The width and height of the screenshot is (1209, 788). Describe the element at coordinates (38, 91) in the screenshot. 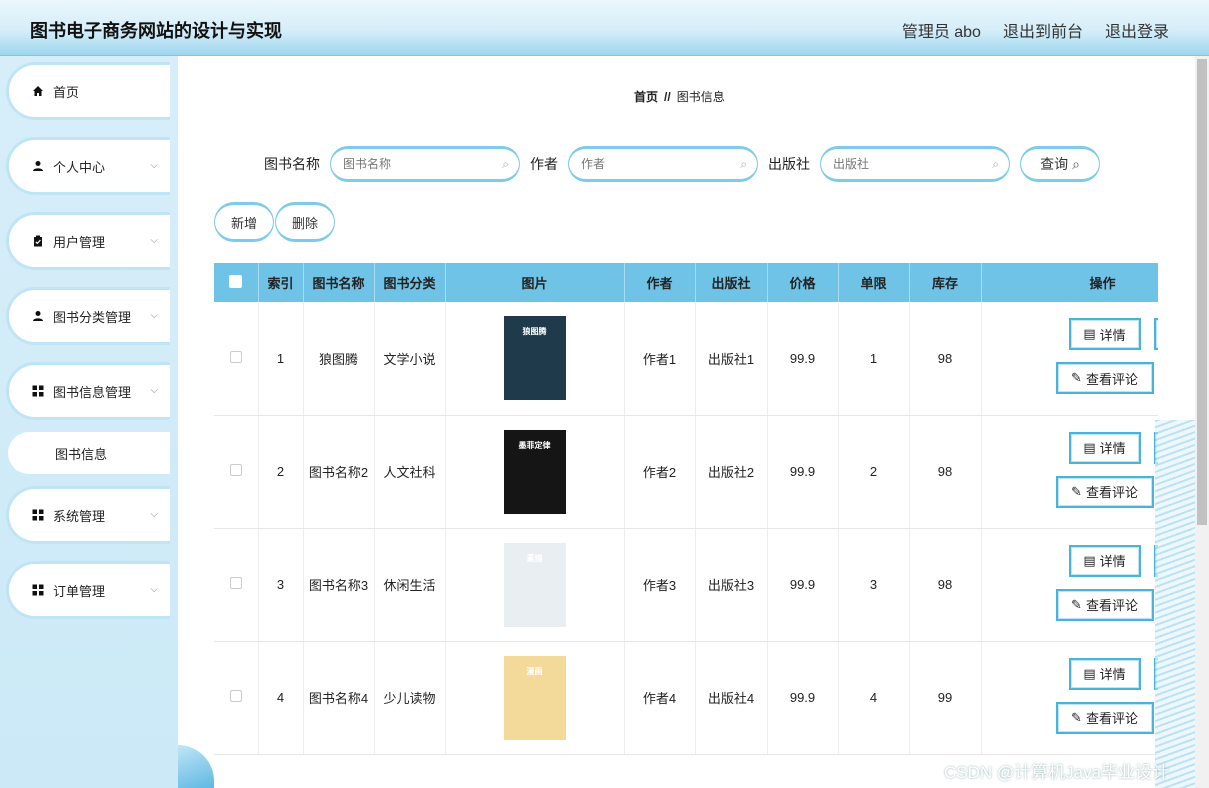

I see `home-icon` at that location.